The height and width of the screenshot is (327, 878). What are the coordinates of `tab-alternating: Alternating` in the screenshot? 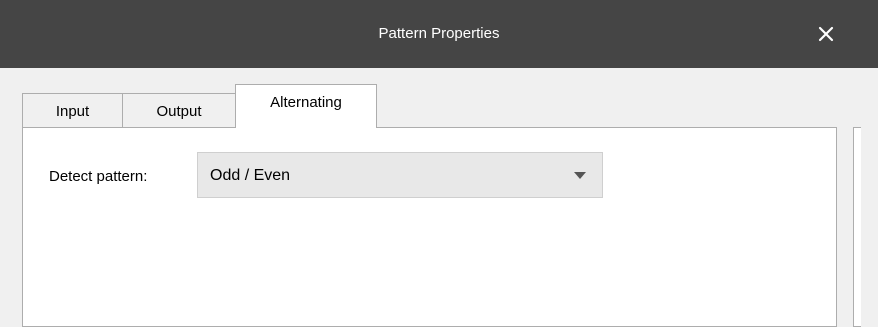 It's located at (306, 106).